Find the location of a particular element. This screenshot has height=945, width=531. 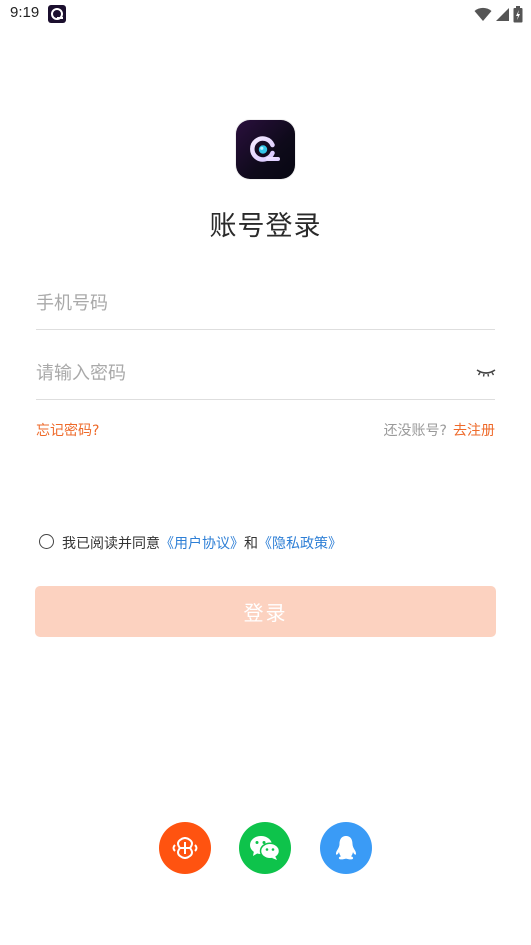

user-agreement-link: 《用户协议》 is located at coordinates (202, 544).